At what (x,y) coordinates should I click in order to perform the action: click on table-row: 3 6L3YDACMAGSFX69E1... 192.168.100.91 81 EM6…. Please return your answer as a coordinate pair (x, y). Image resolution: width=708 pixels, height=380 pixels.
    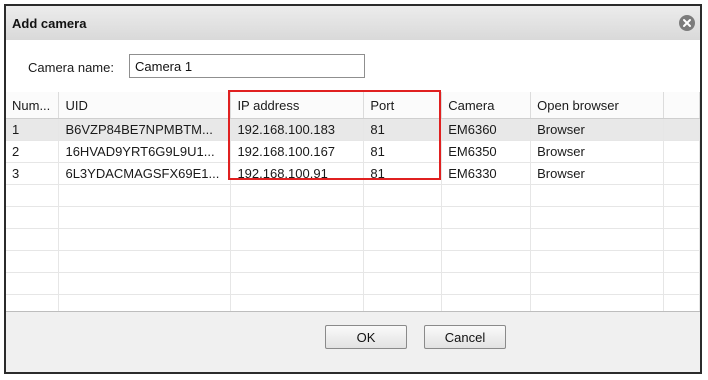
    Looking at the image, I should click on (353, 173).